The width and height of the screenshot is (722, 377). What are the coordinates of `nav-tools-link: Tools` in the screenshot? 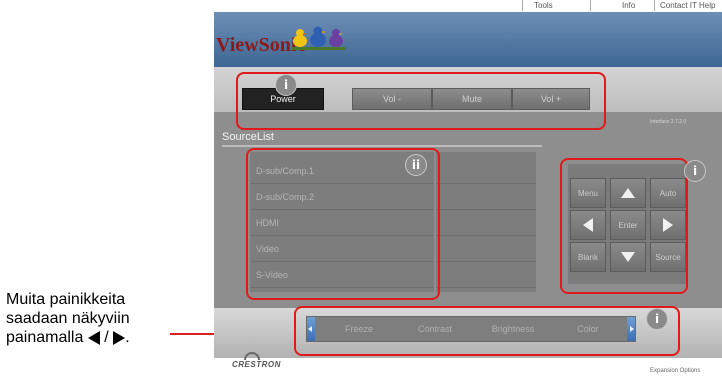 It's located at (543, 5).